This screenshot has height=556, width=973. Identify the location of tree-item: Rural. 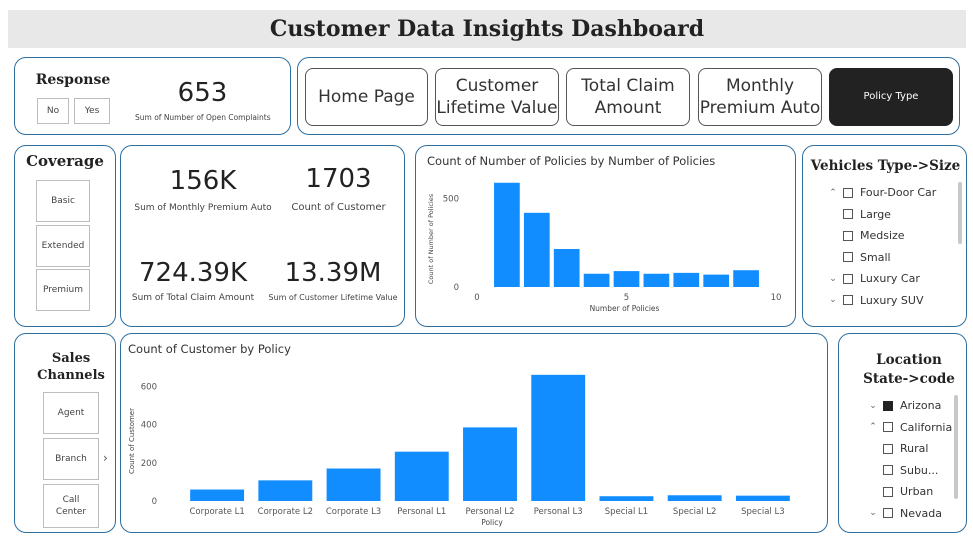
(905, 448).